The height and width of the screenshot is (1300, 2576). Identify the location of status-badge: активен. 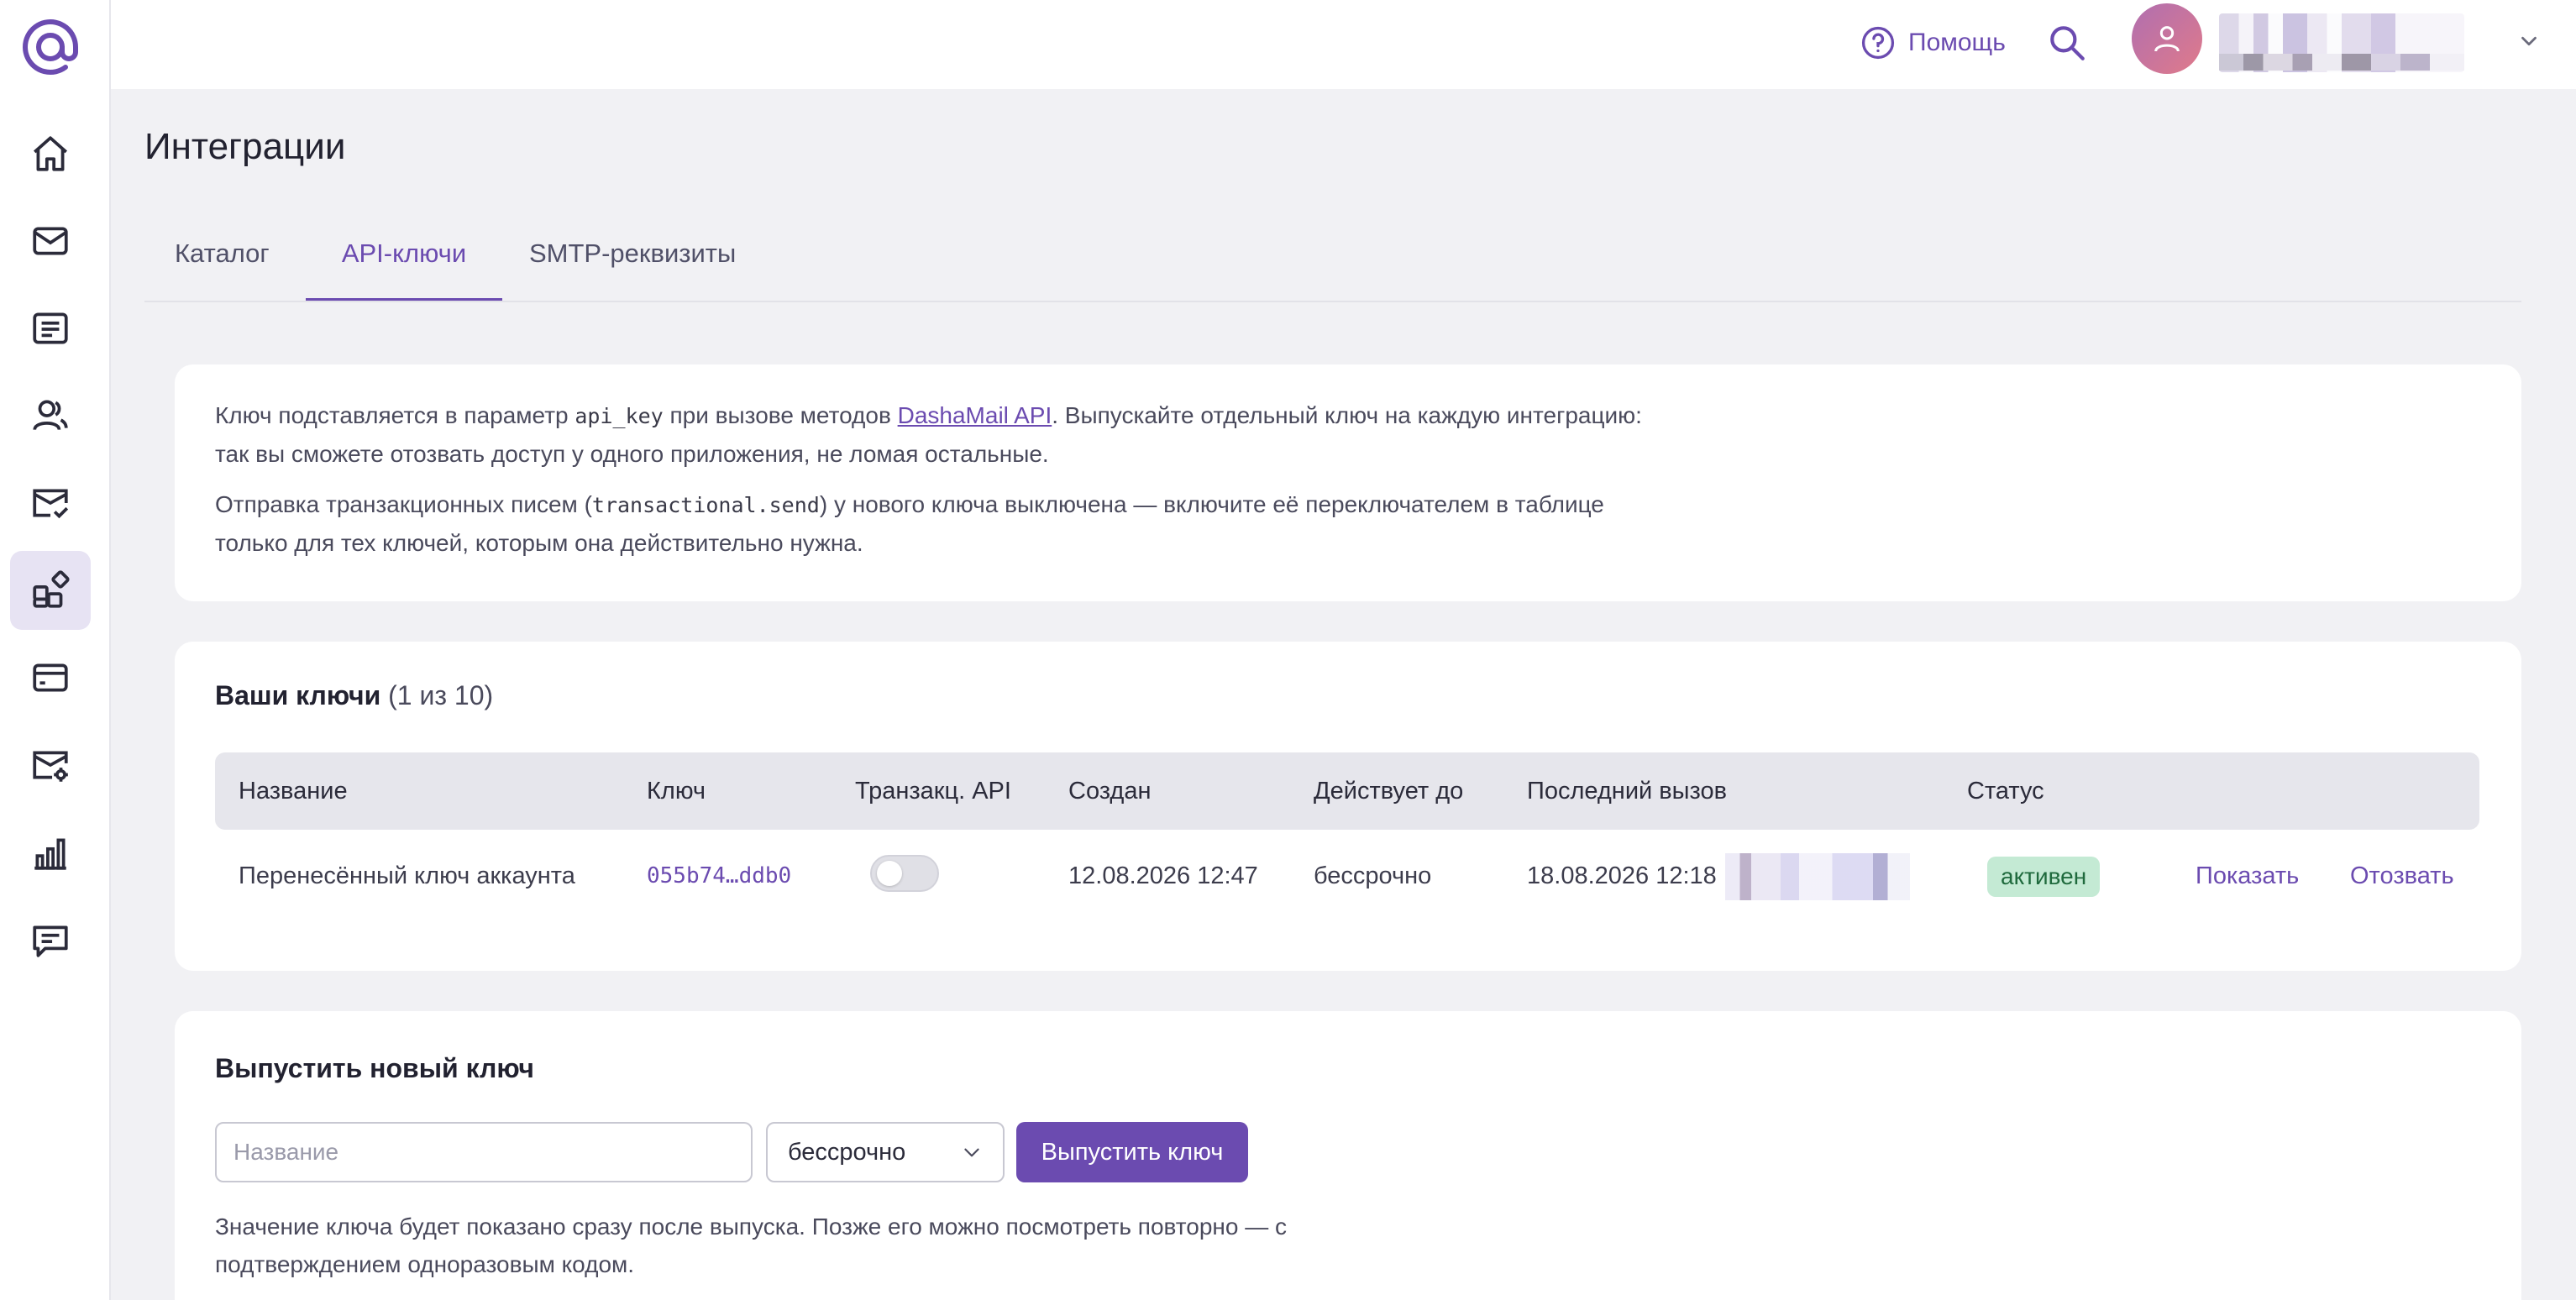
(2044, 877).